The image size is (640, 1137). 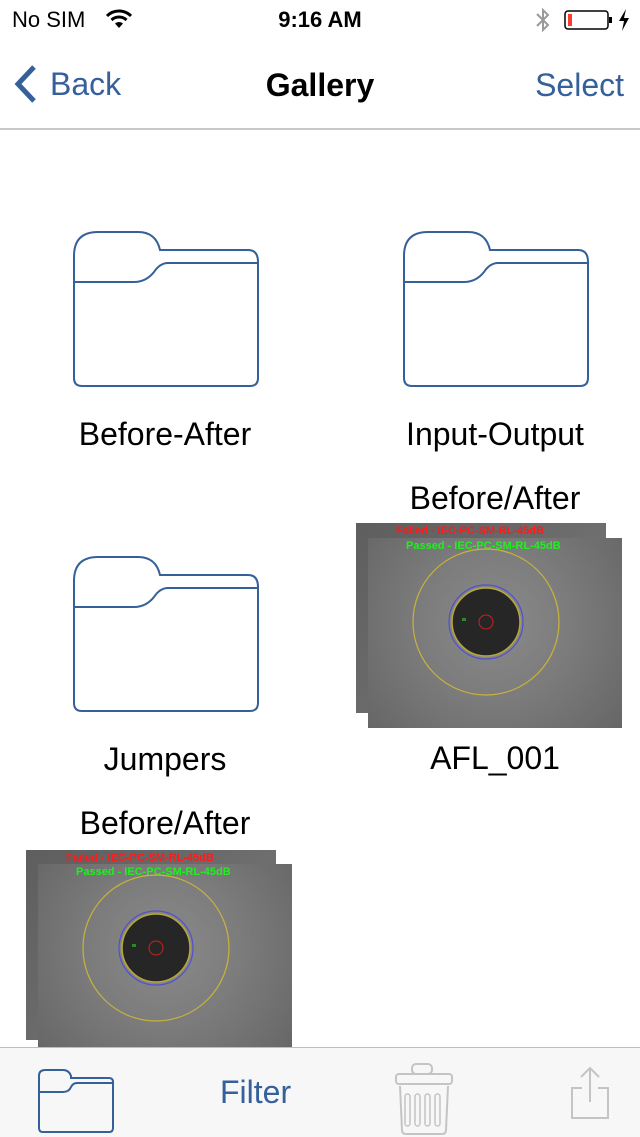 I want to click on folder-label: Before-After, so click(x=165, y=434).